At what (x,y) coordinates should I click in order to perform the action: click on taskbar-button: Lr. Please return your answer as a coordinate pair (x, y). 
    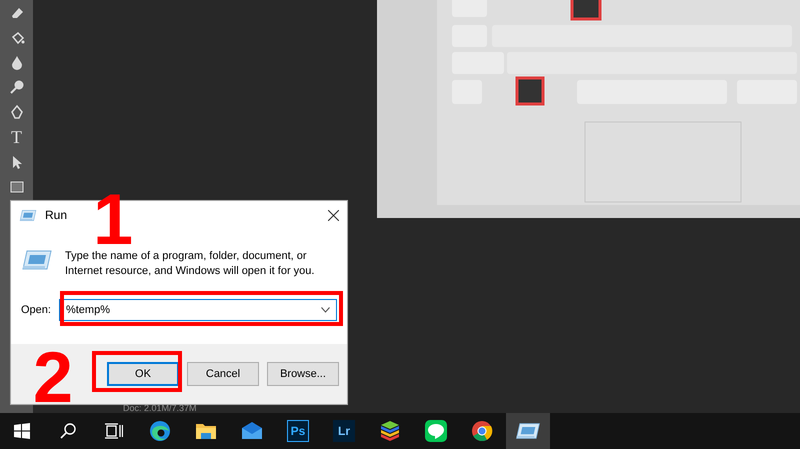
    Looking at the image, I should click on (344, 431).